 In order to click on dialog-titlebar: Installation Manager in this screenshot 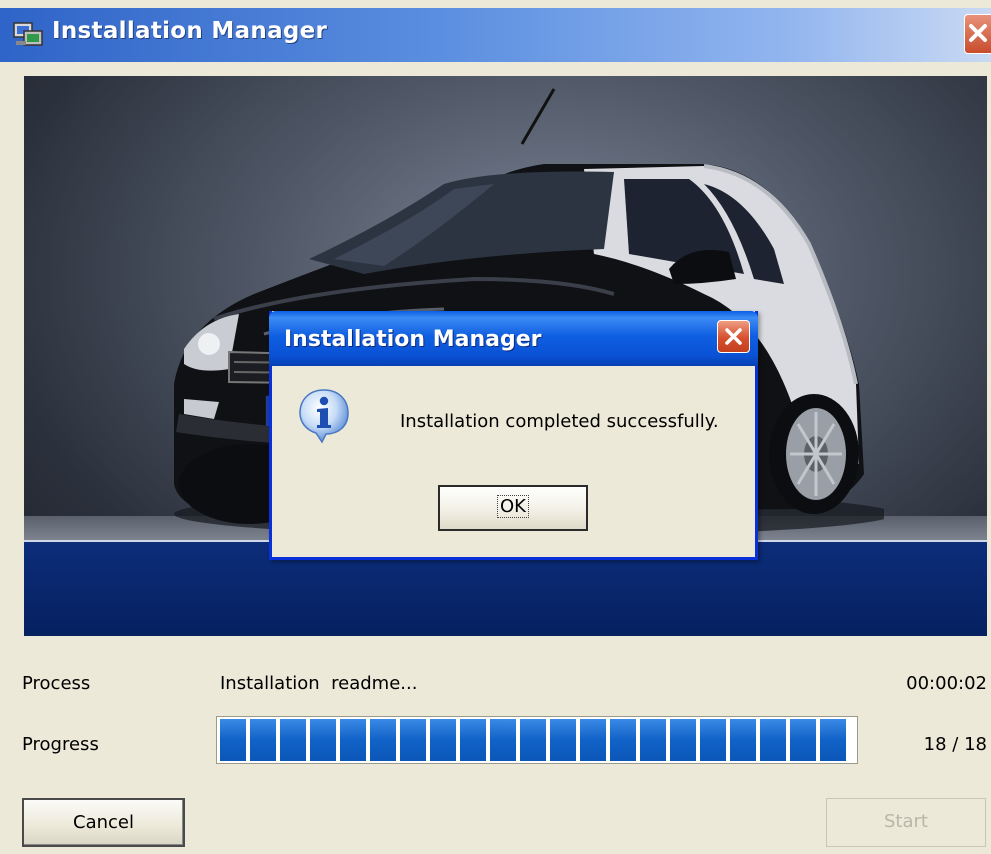, I will do `click(513, 338)`.